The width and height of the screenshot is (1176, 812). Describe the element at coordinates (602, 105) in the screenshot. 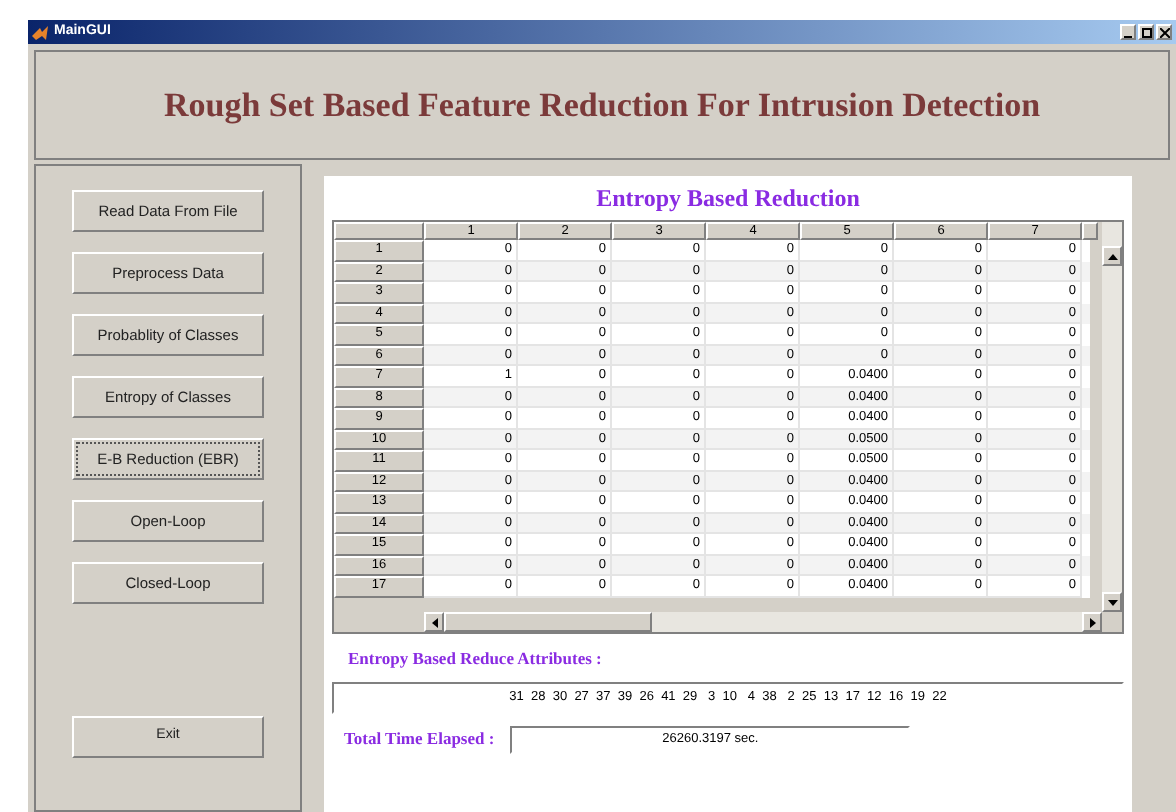

I see `header-title: Rough Set Based Feature Reduction For Intrusion Detection` at that location.